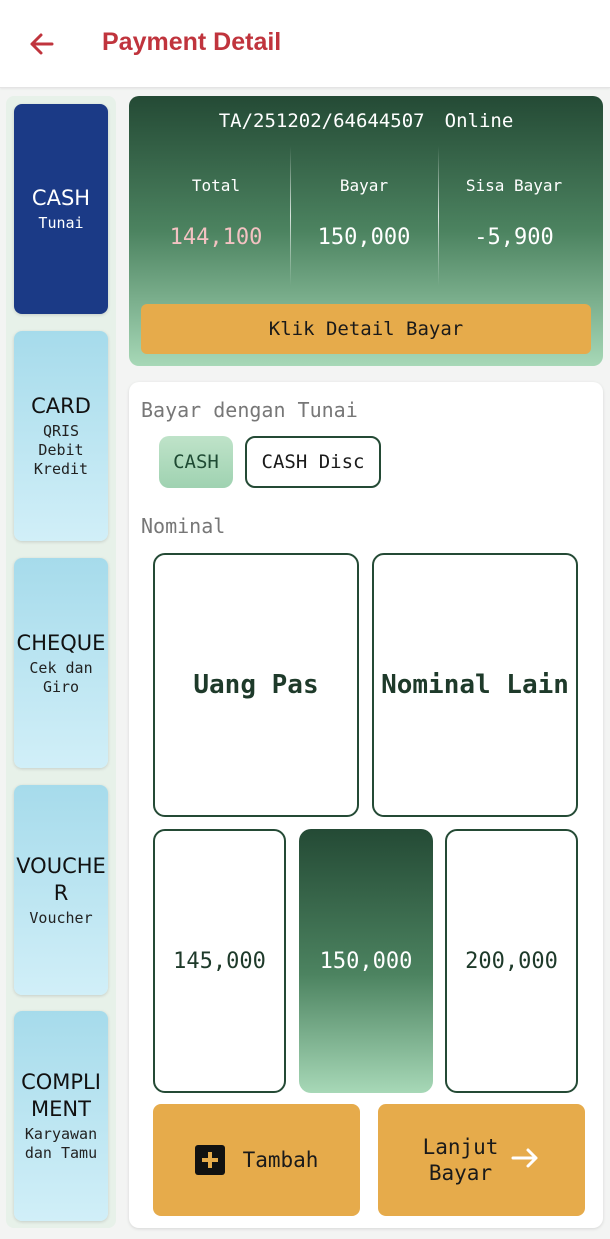 The height and width of the screenshot is (1239, 610). Describe the element at coordinates (366, 961) in the screenshot. I see `amount-option-selected: 150,000` at that location.